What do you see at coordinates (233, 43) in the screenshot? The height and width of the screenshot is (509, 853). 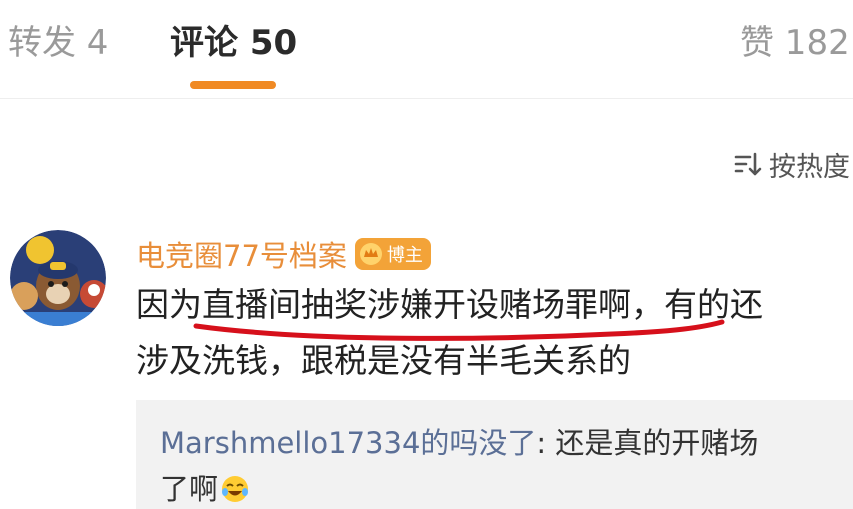 I see `tab-comments: 评论 50` at bounding box center [233, 43].